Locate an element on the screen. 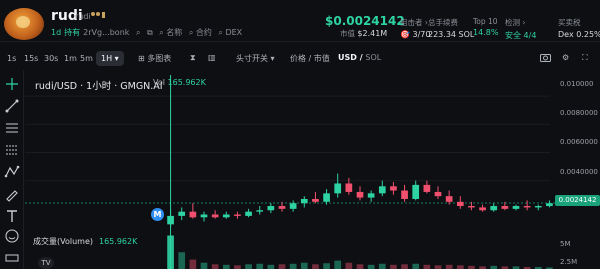  y-tick-3: 0.0040000 is located at coordinates (579, 172).